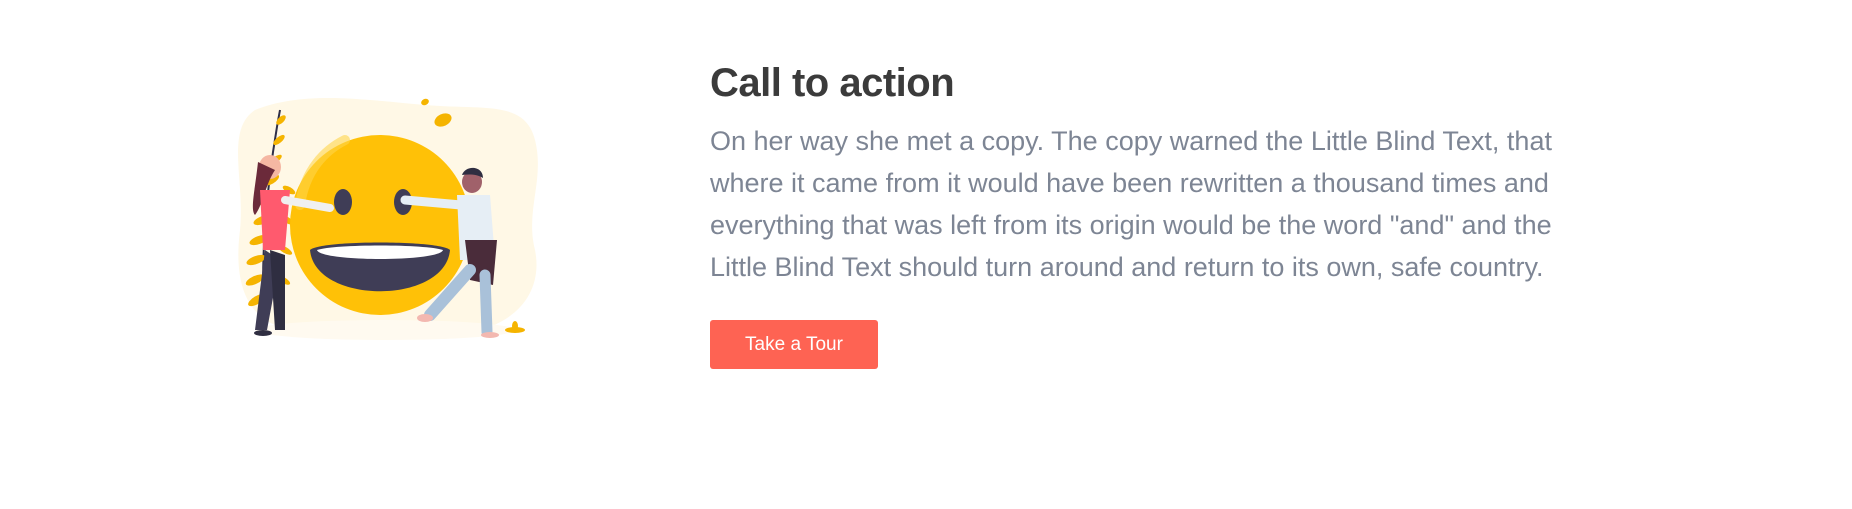 The width and height of the screenshot is (1852, 509). Describe the element at coordinates (832, 83) in the screenshot. I see `cta-title: Call to action` at that location.